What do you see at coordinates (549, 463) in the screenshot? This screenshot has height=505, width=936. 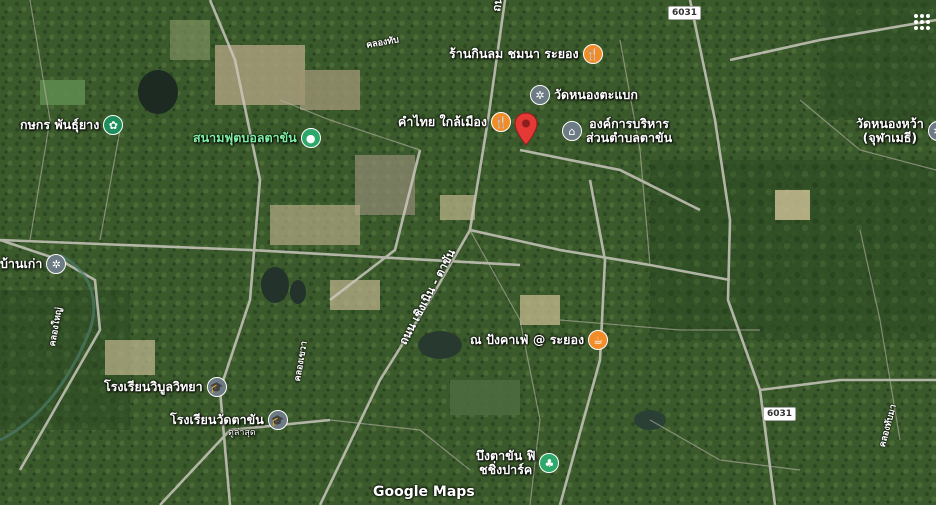 I see `tree-icon: ♣` at bounding box center [549, 463].